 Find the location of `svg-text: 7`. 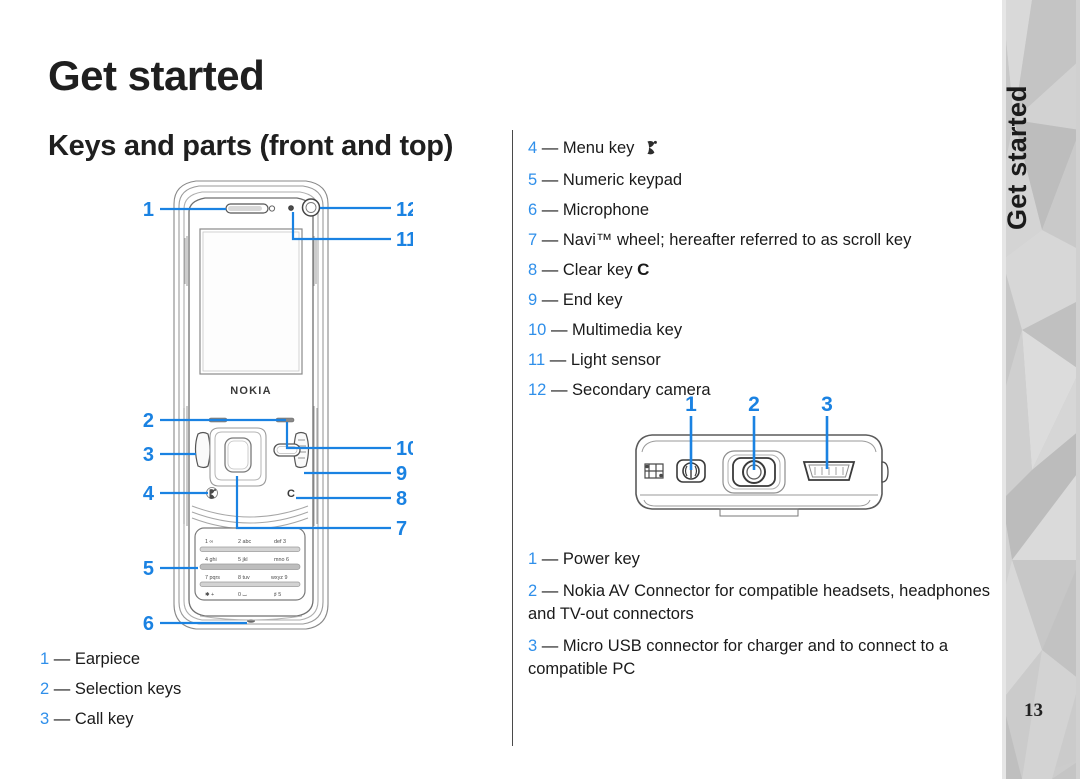

svg-text: 7 is located at coordinates (401, 529).